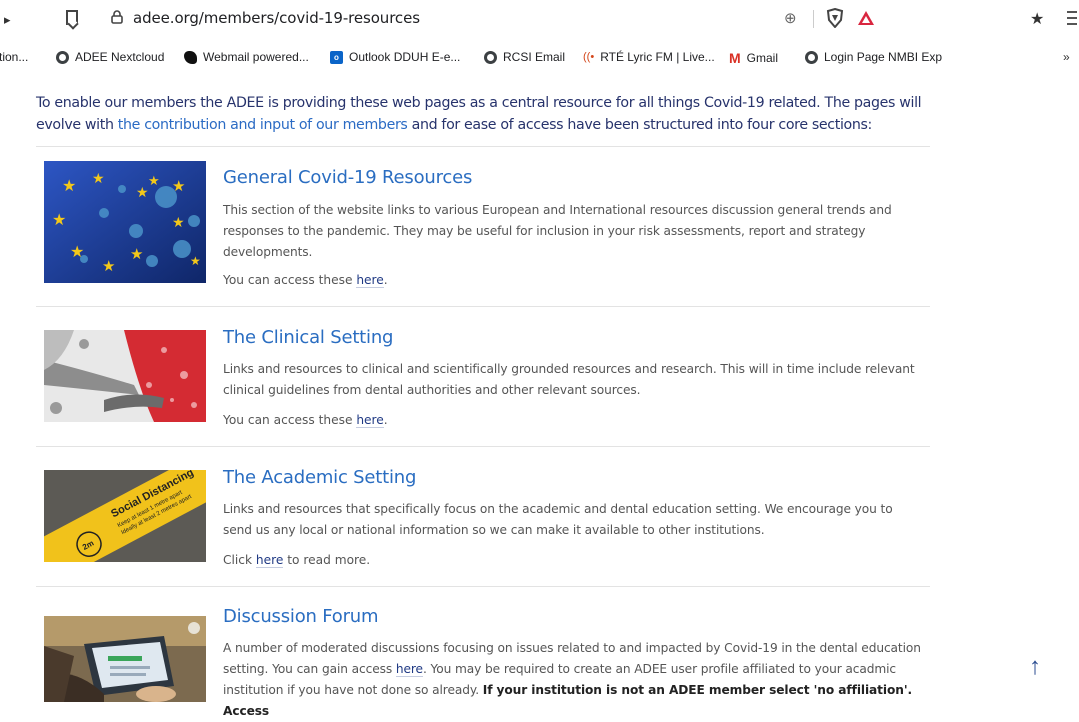  I want to click on bookmark-item: RCSI Email, so click(524, 57).